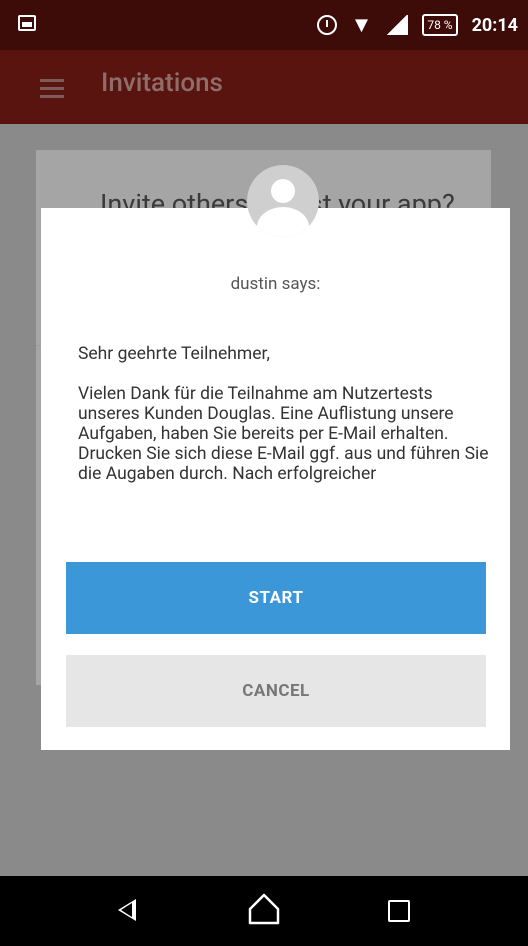  What do you see at coordinates (264, 25) in the screenshot?
I see `status-bar: ▼ 78 % 20:14` at bounding box center [264, 25].